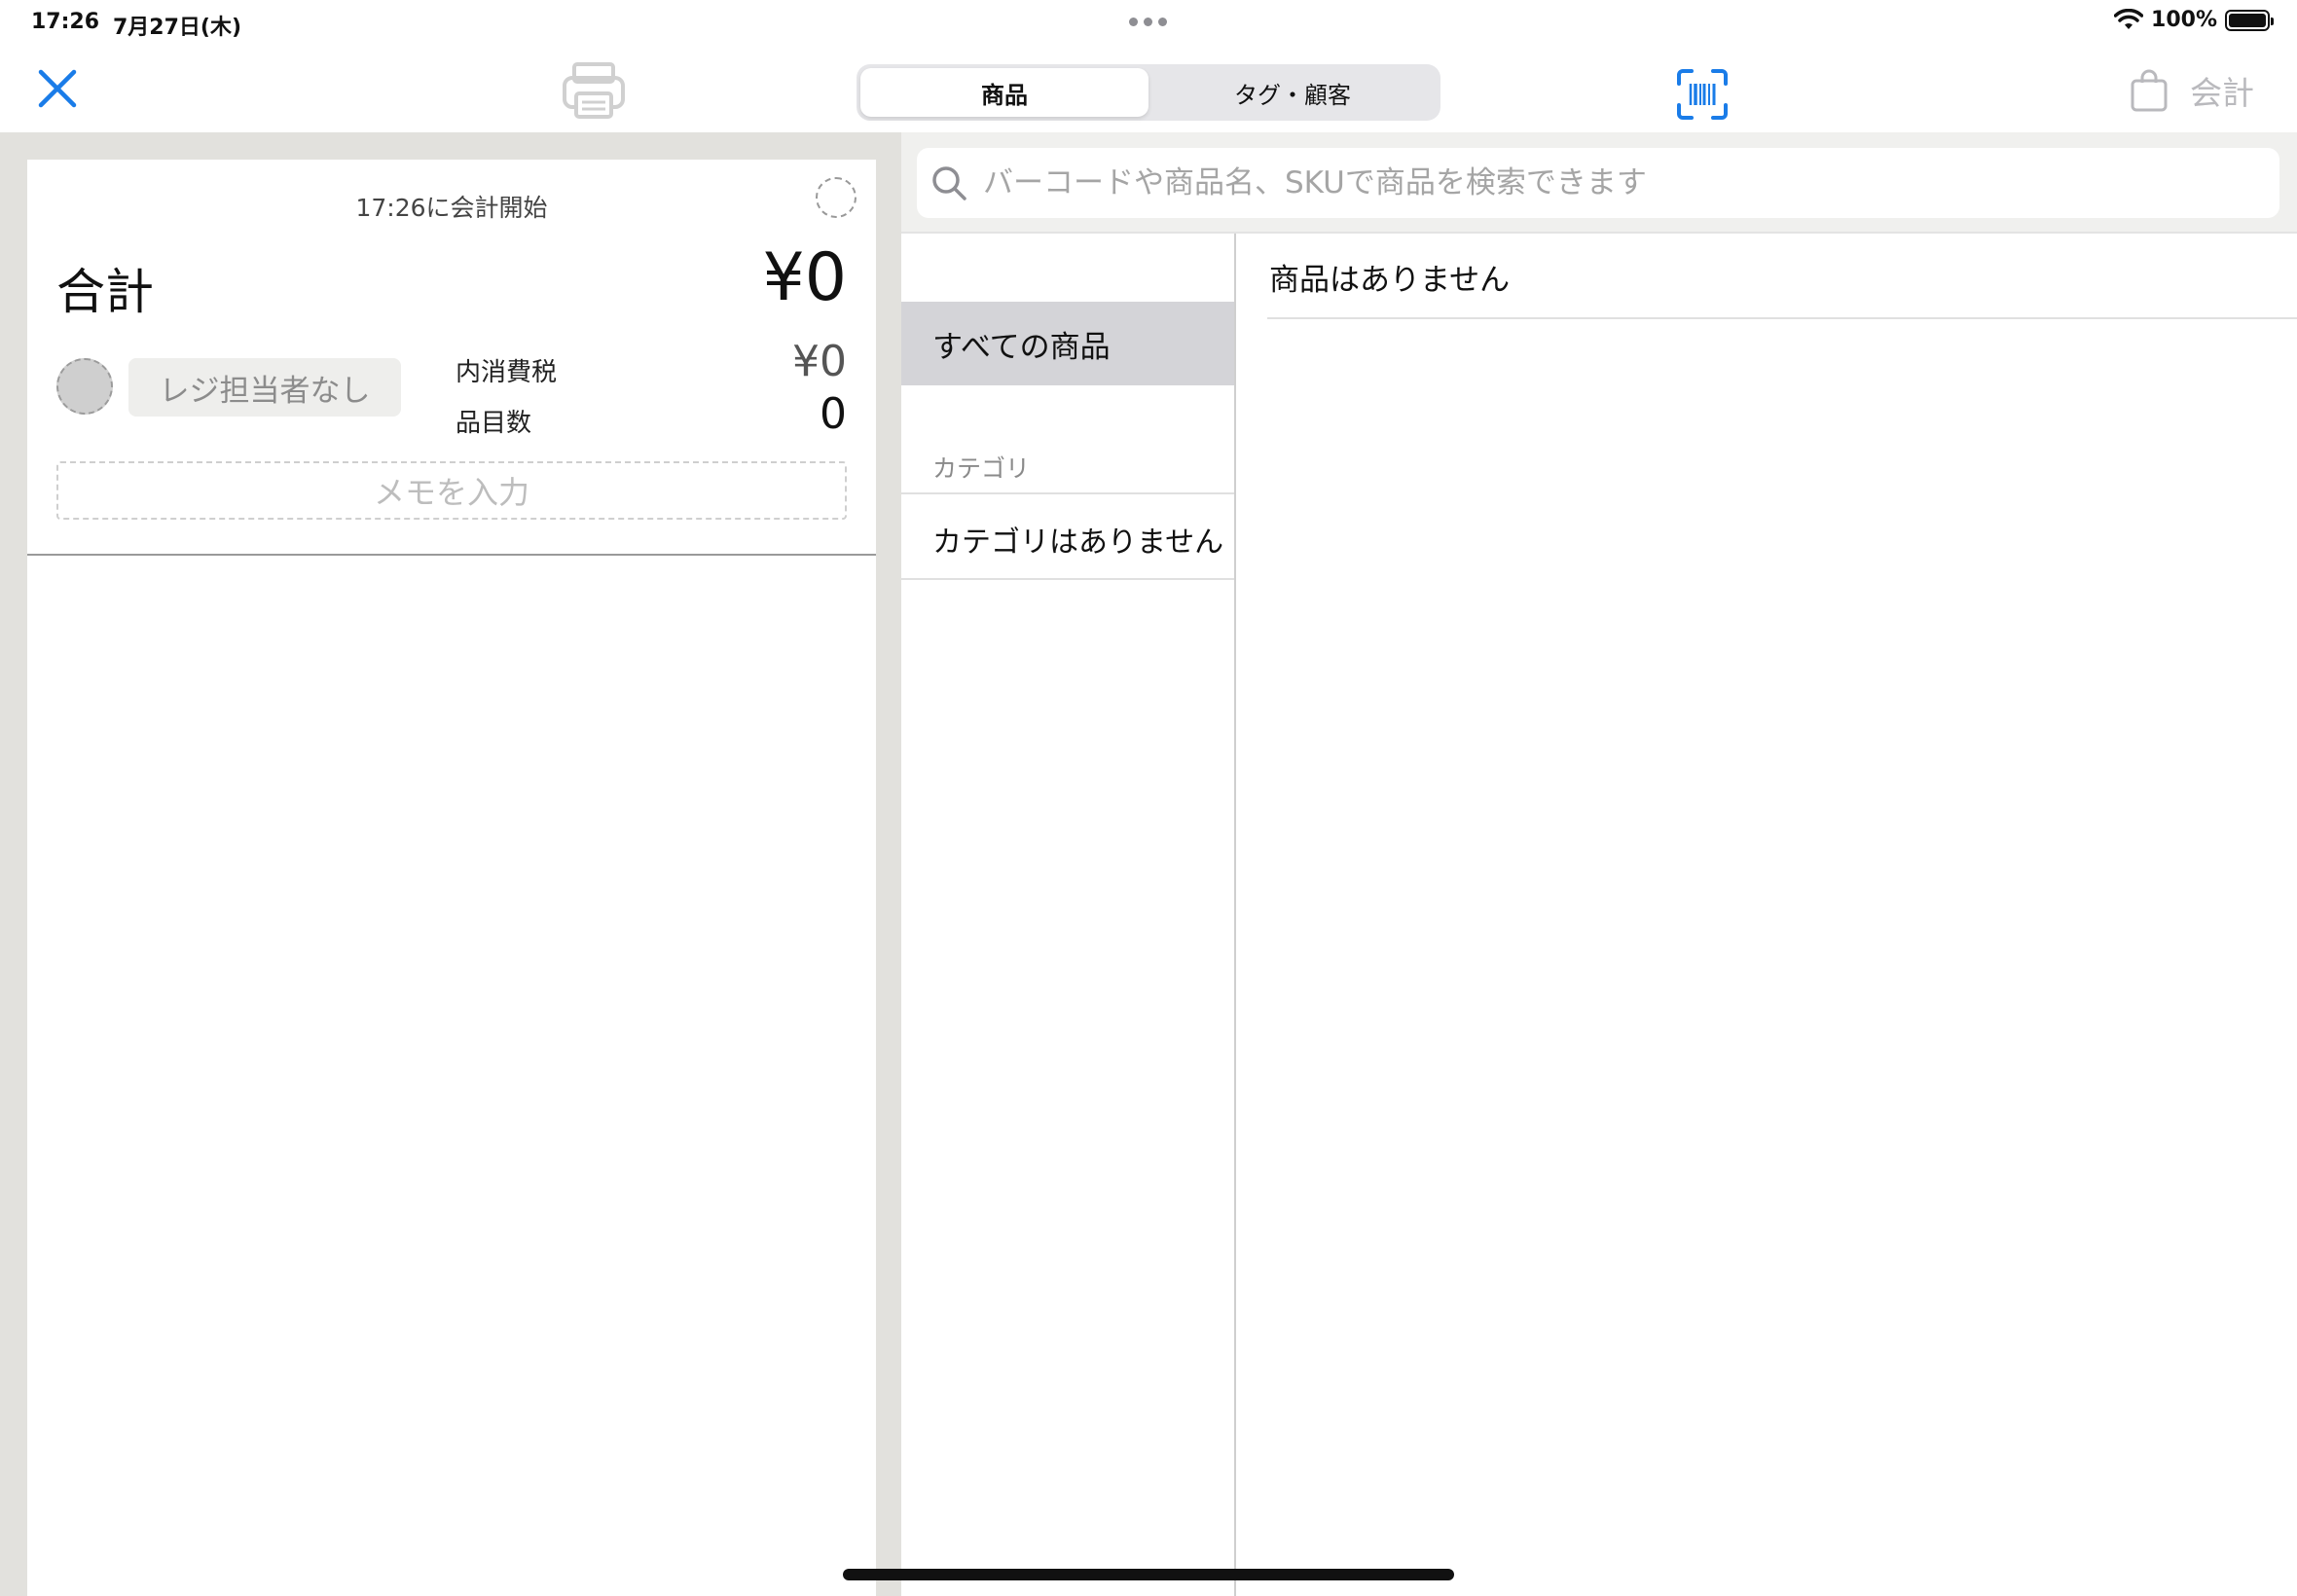 Image resolution: width=2297 pixels, height=1596 pixels. Describe the element at coordinates (1613, 182) in the screenshot. I see `search-input` at that location.